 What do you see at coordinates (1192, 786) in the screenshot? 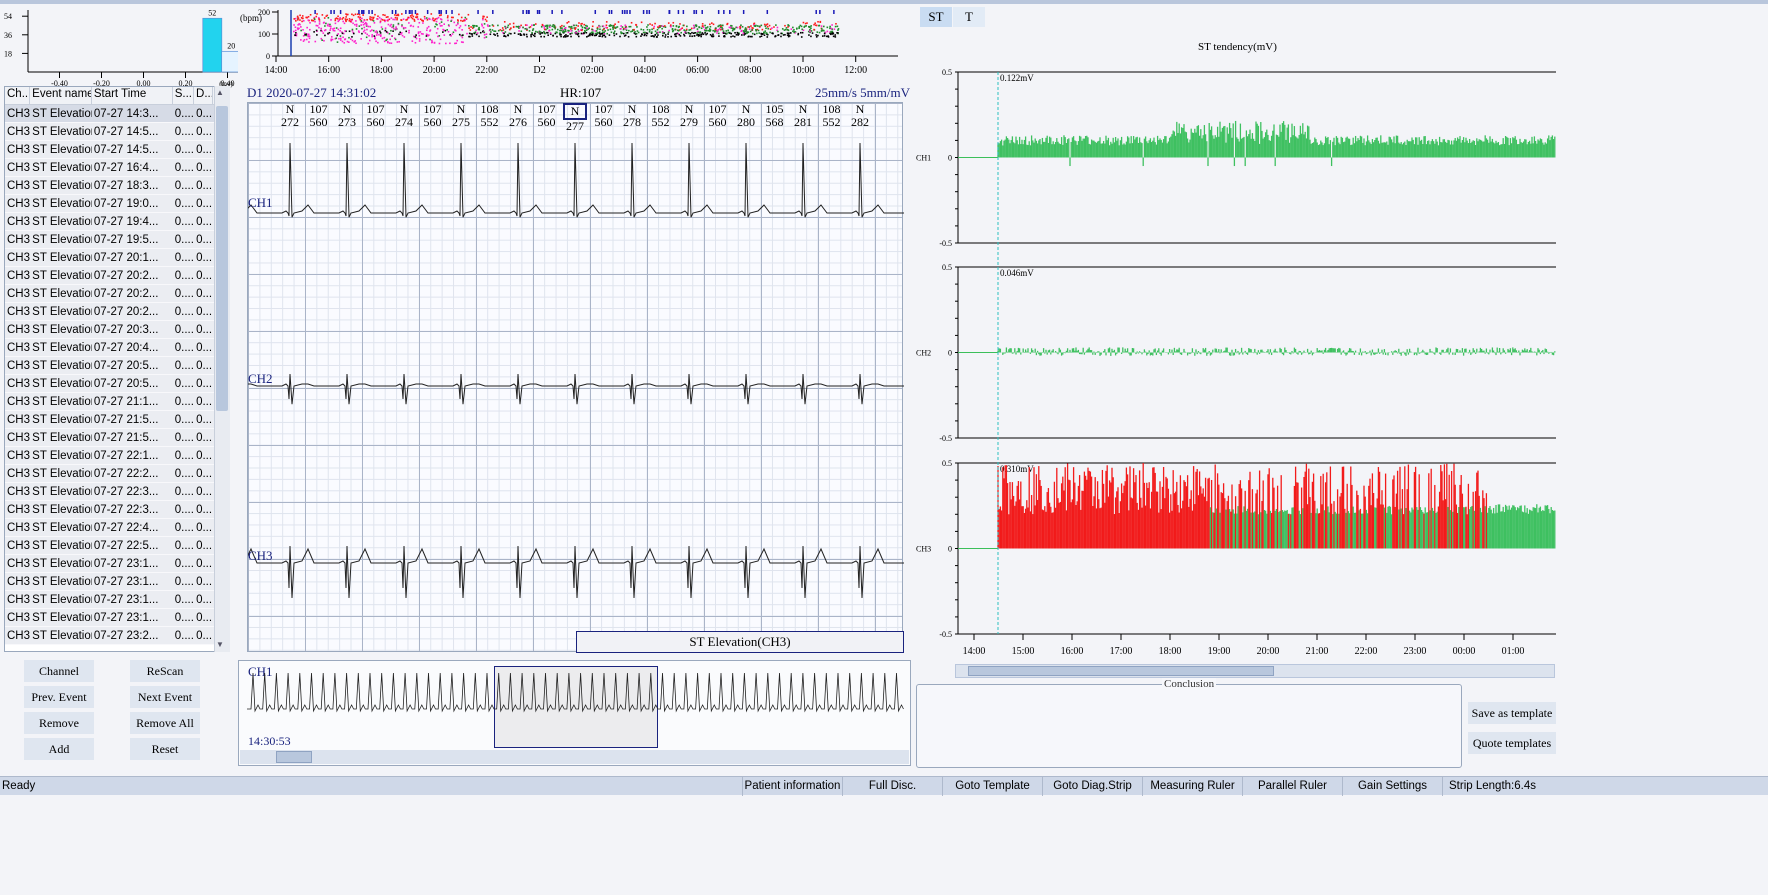
I see `status-measuring-ruler: Measuring Ruler` at bounding box center [1192, 786].